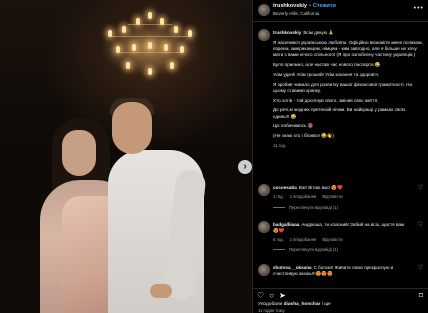  What do you see at coordinates (79, 153) in the screenshot?
I see `woman-face` at bounding box center [79, 153].